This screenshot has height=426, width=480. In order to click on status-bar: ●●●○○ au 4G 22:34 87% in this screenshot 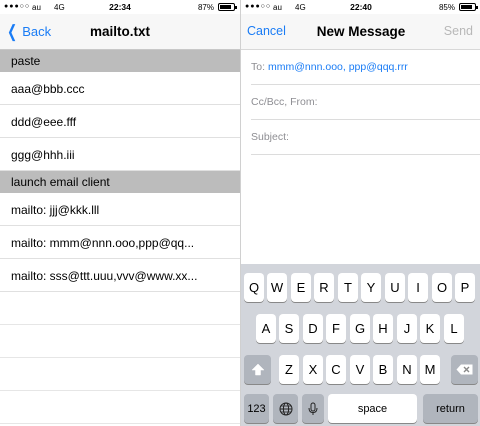, I will do `click(120, 7)`.